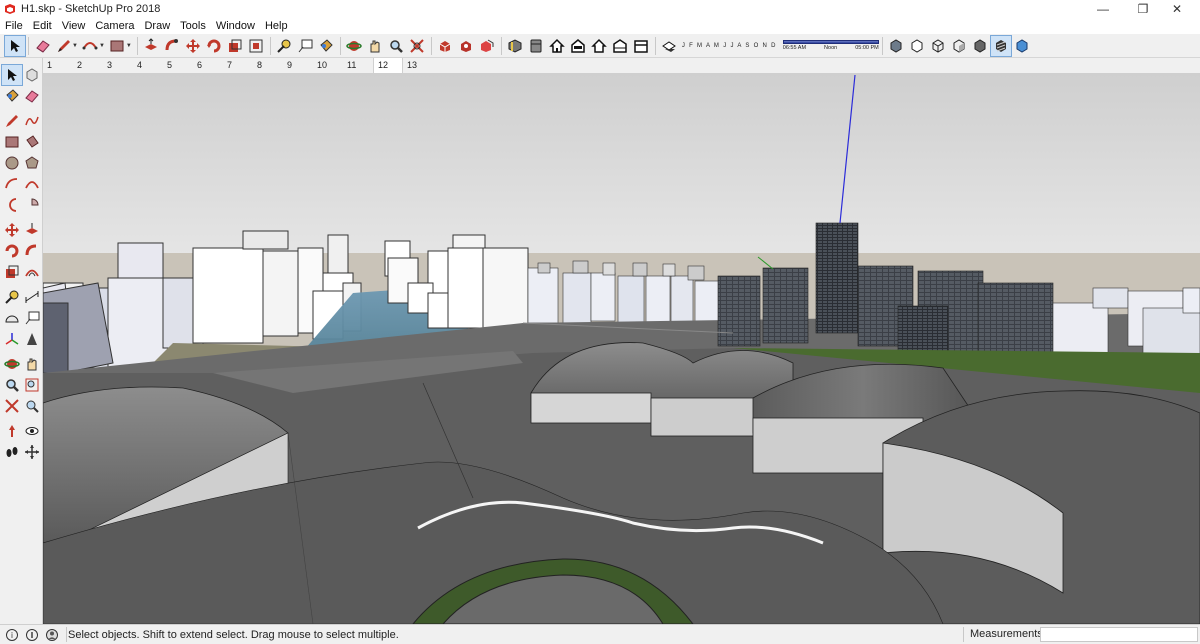 Image resolution: width=1200 pixels, height=644 pixels. Describe the element at coordinates (42, 26) in the screenshot. I see `menu-edit: Edit` at that location.